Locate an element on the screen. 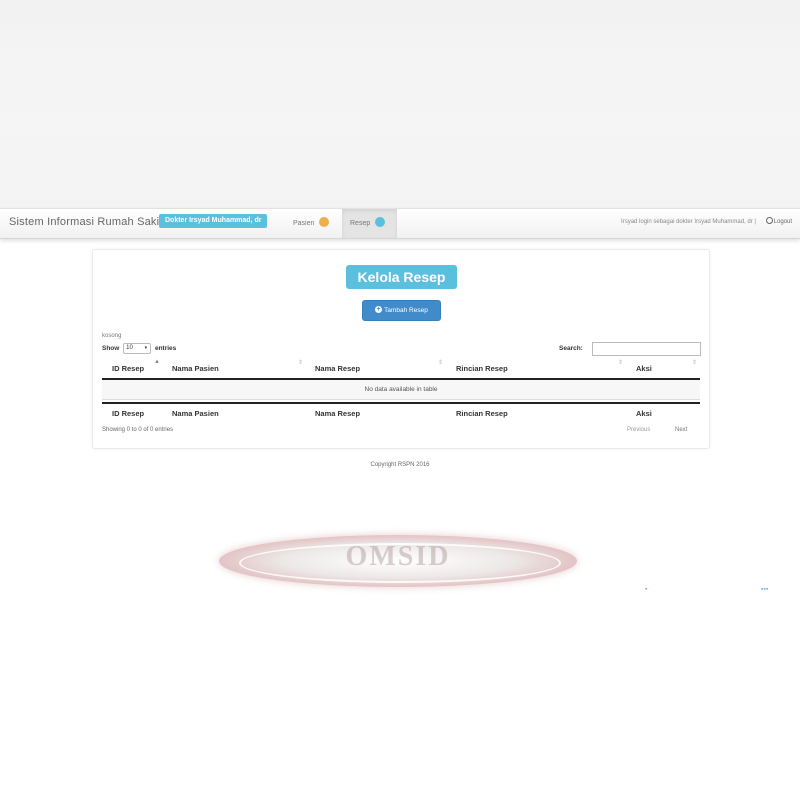 The height and width of the screenshot is (800, 800). table-empty-row: No data available in table is located at coordinates (401, 390).